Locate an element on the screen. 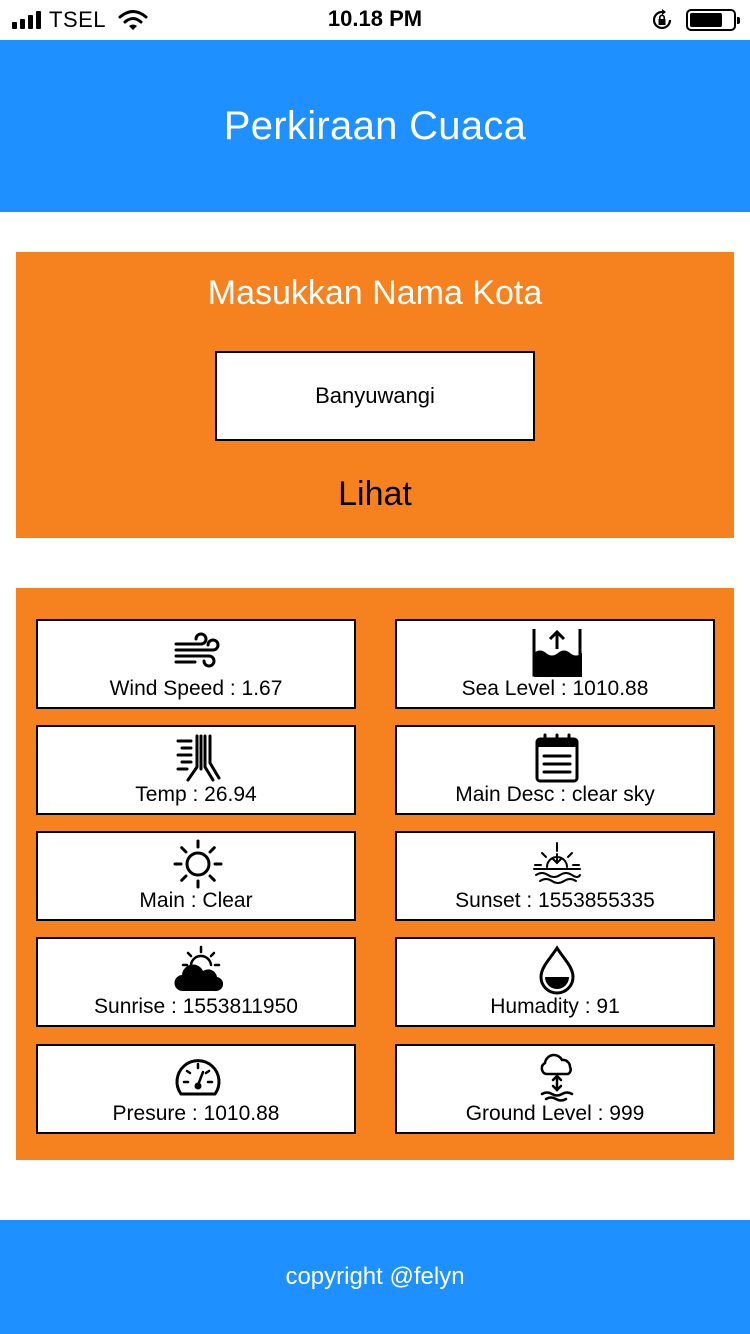 This screenshot has height=1334, width=750. sunrise-tile: Sunrise : 1553811950 is located at coordinates (196, 982).